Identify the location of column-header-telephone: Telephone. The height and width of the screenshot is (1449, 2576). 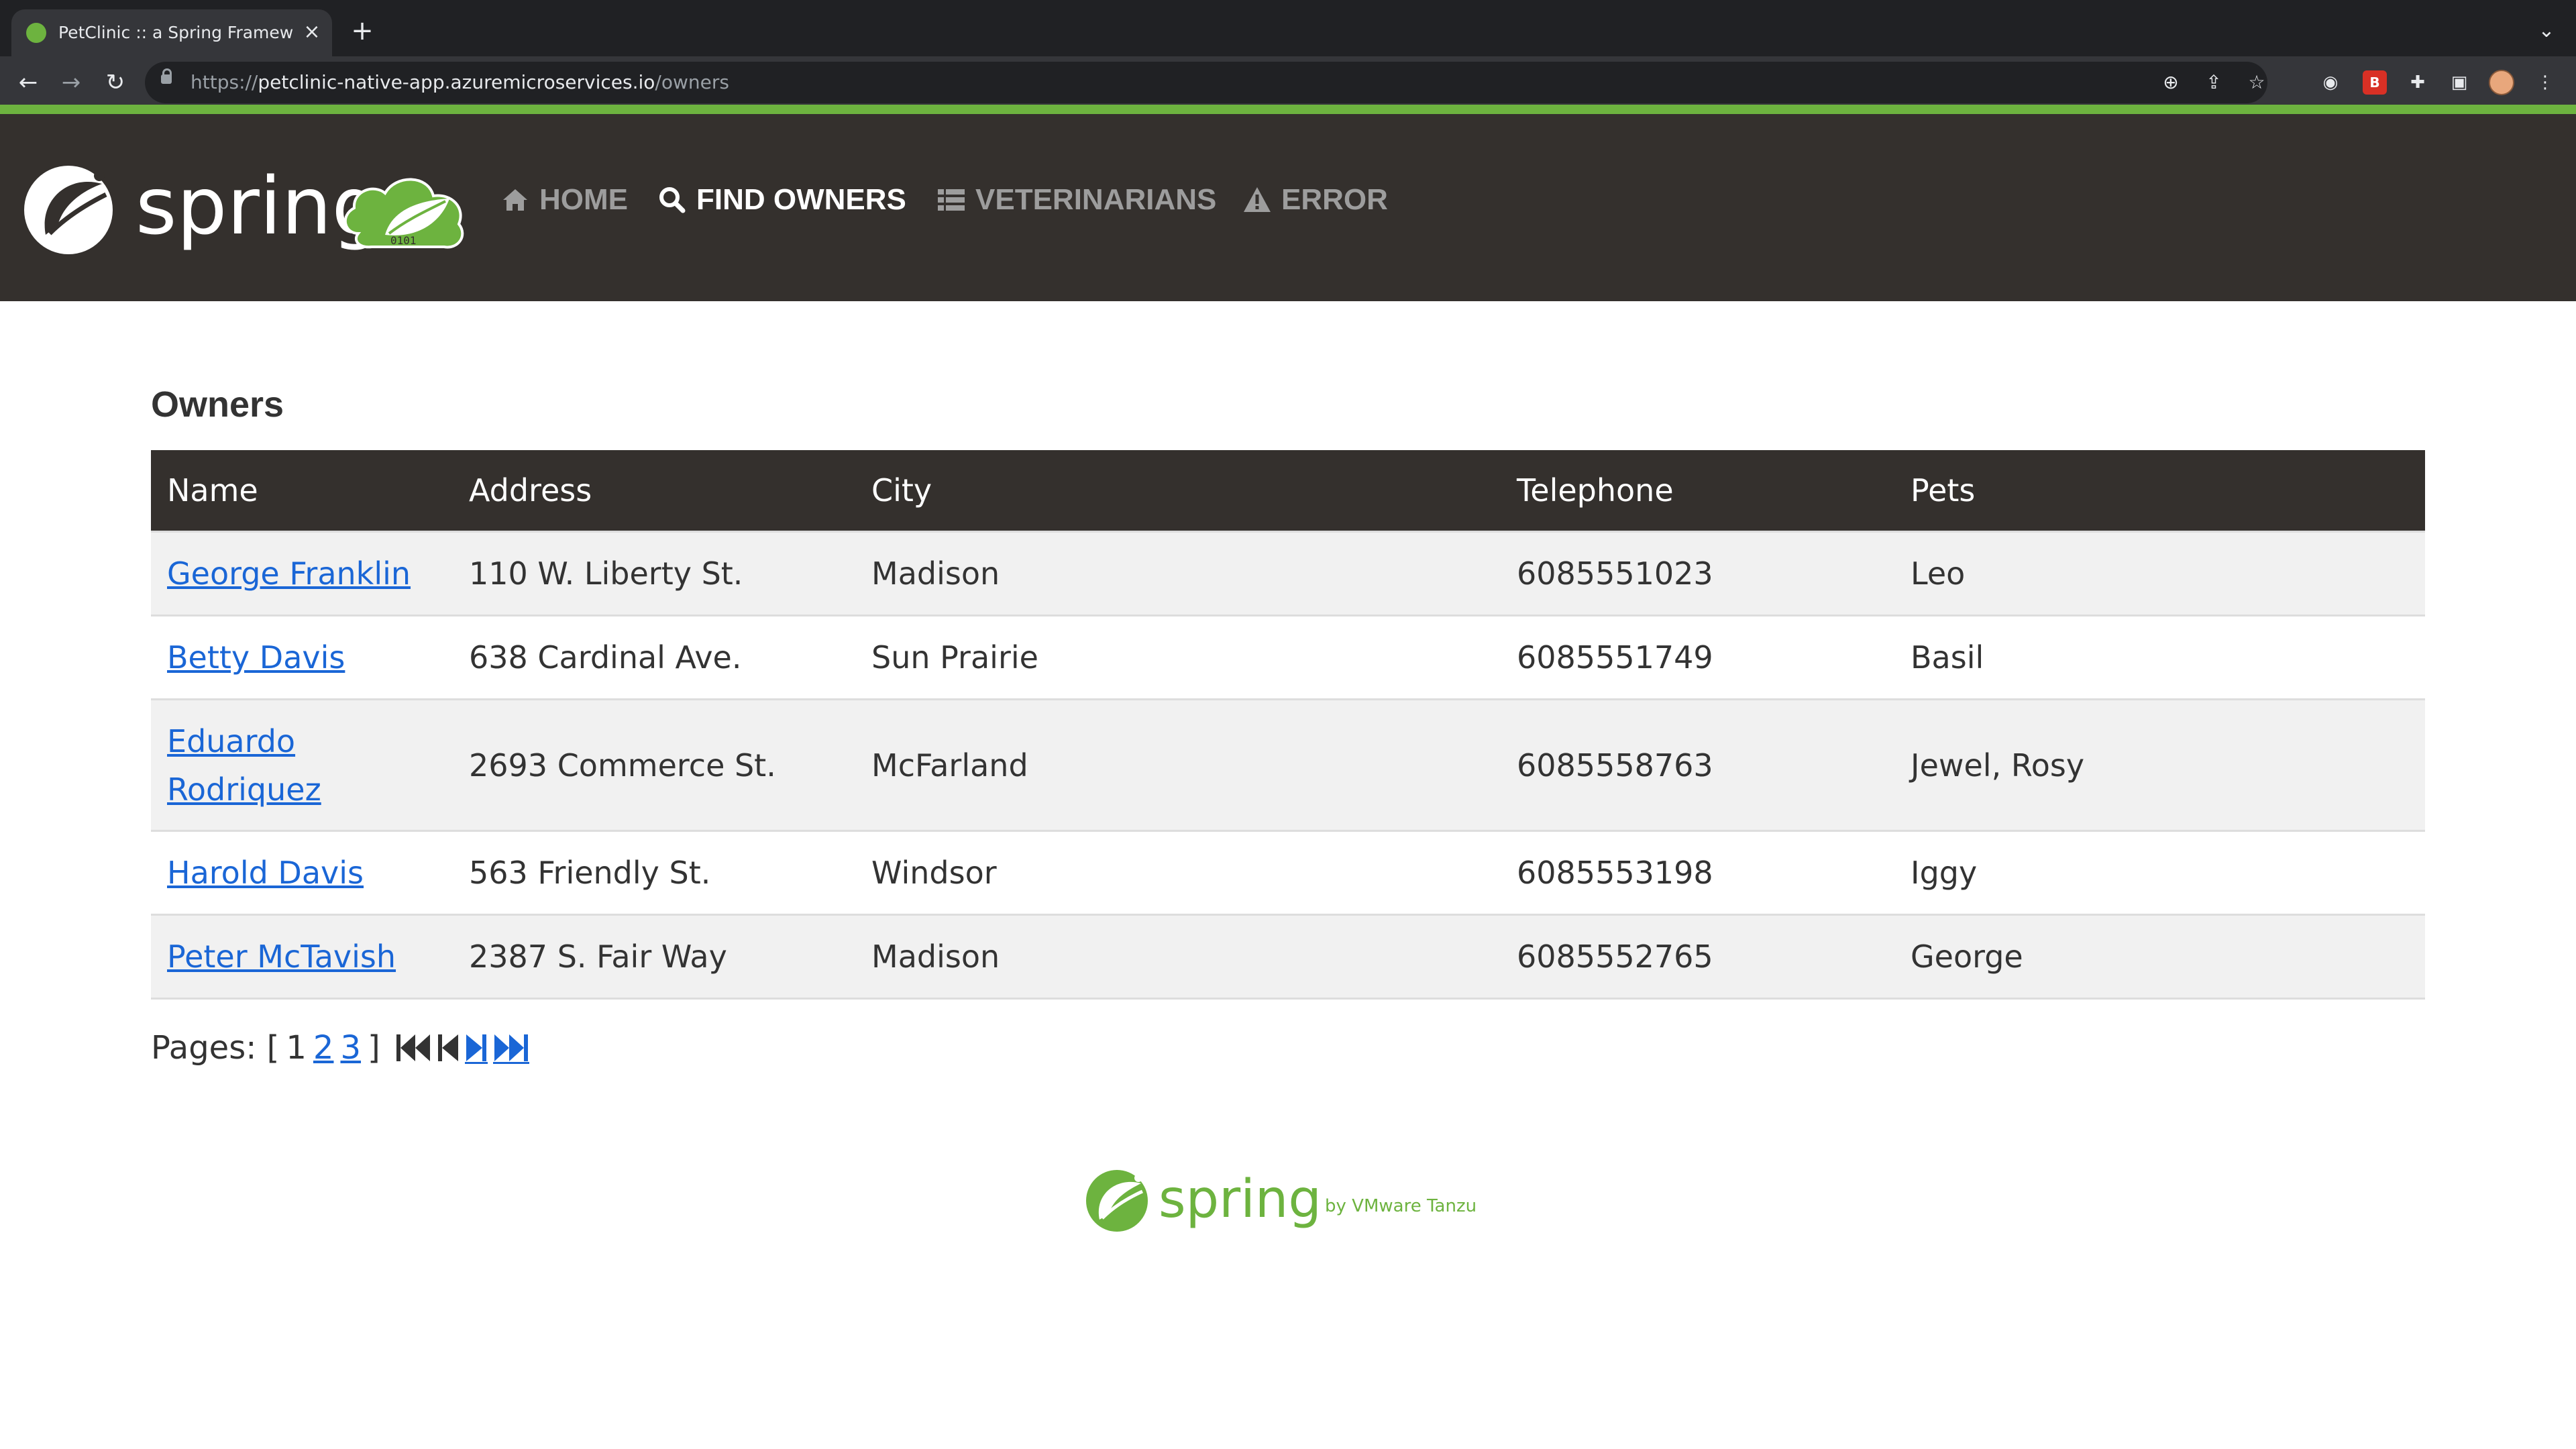
(1697, 491).